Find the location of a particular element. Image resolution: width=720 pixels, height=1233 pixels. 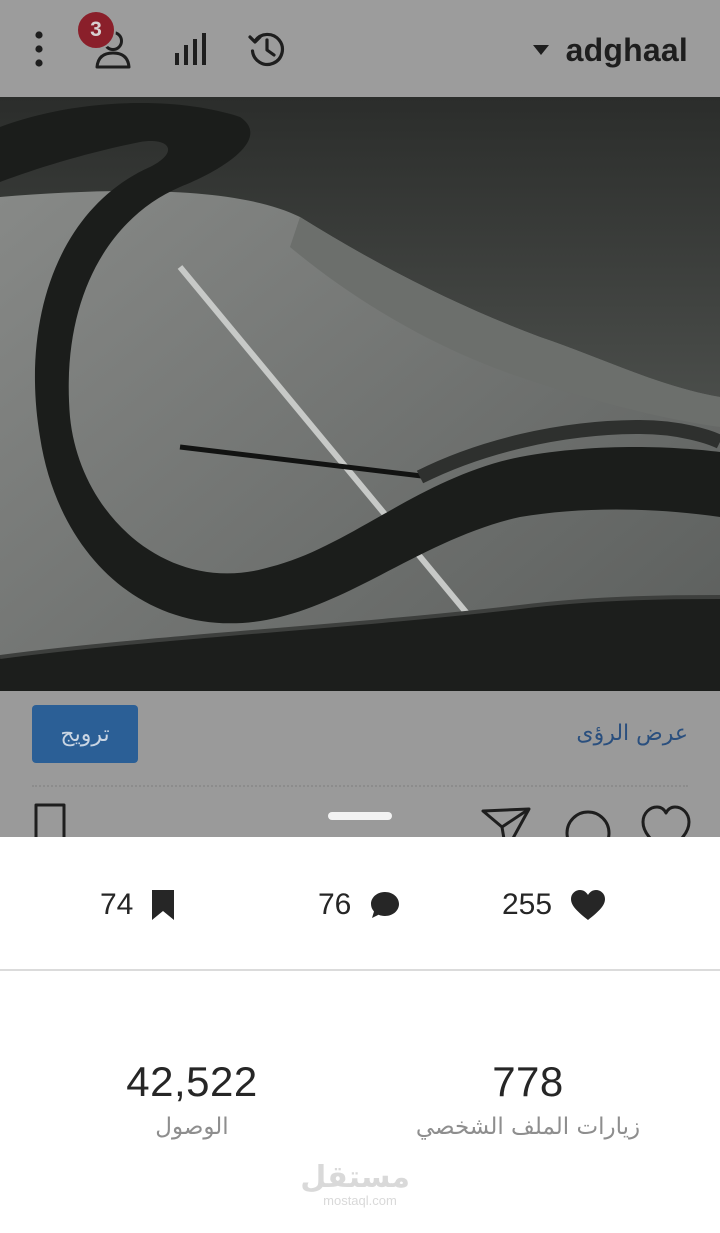

save-action-button is located at coordinates (58, 820).